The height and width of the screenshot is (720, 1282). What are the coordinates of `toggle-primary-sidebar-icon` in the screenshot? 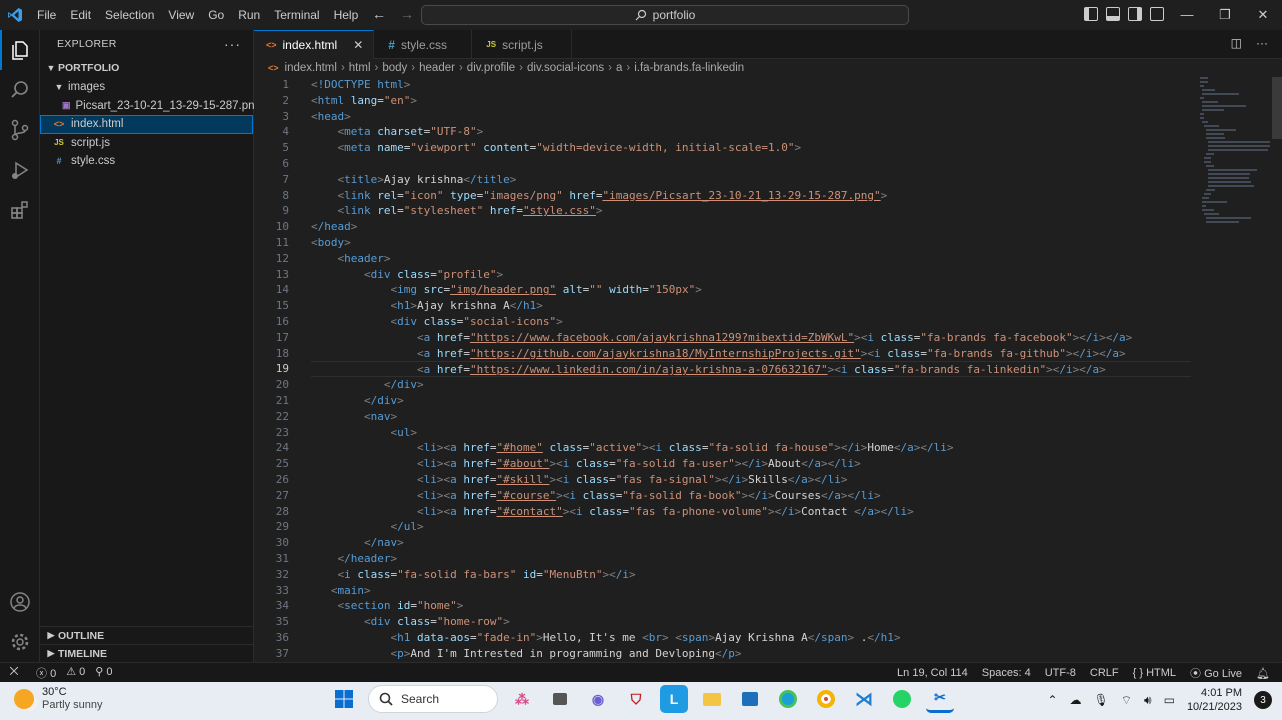 It's located at (1091, 14).